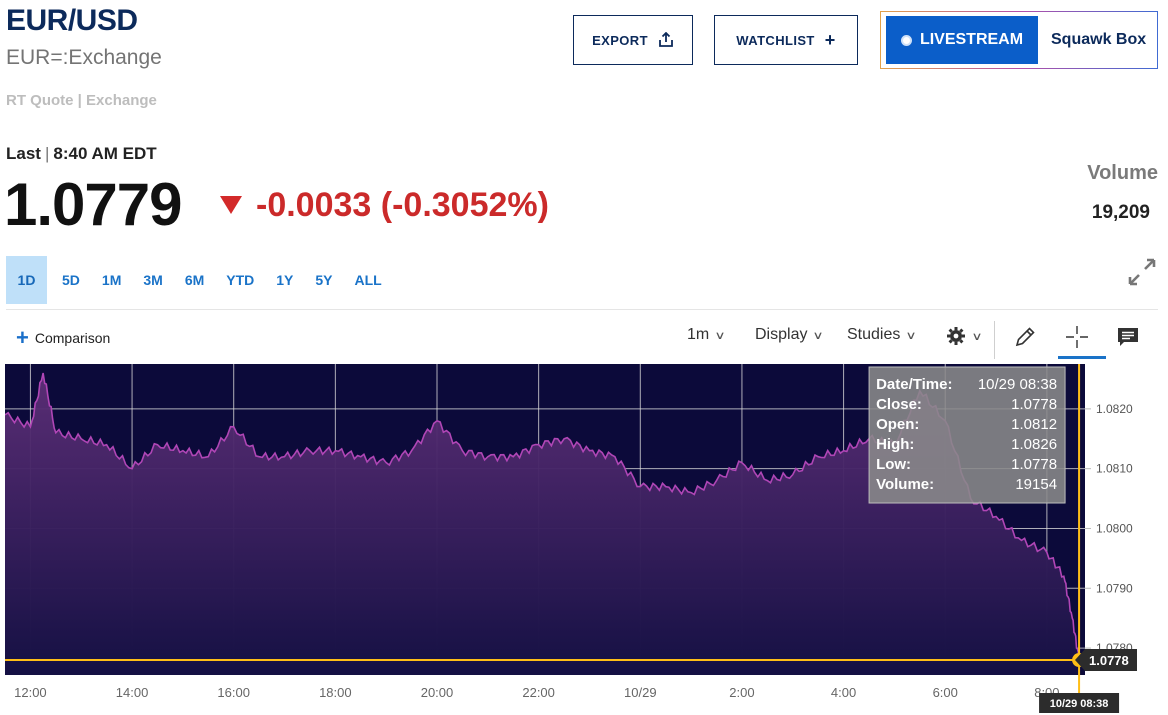 This screenshot has height=715, width=1168. What do you see at coordinates (905, 484) in the screenshot?
I see `tooltip-label: Volume:` at bounding box center [905, 484].